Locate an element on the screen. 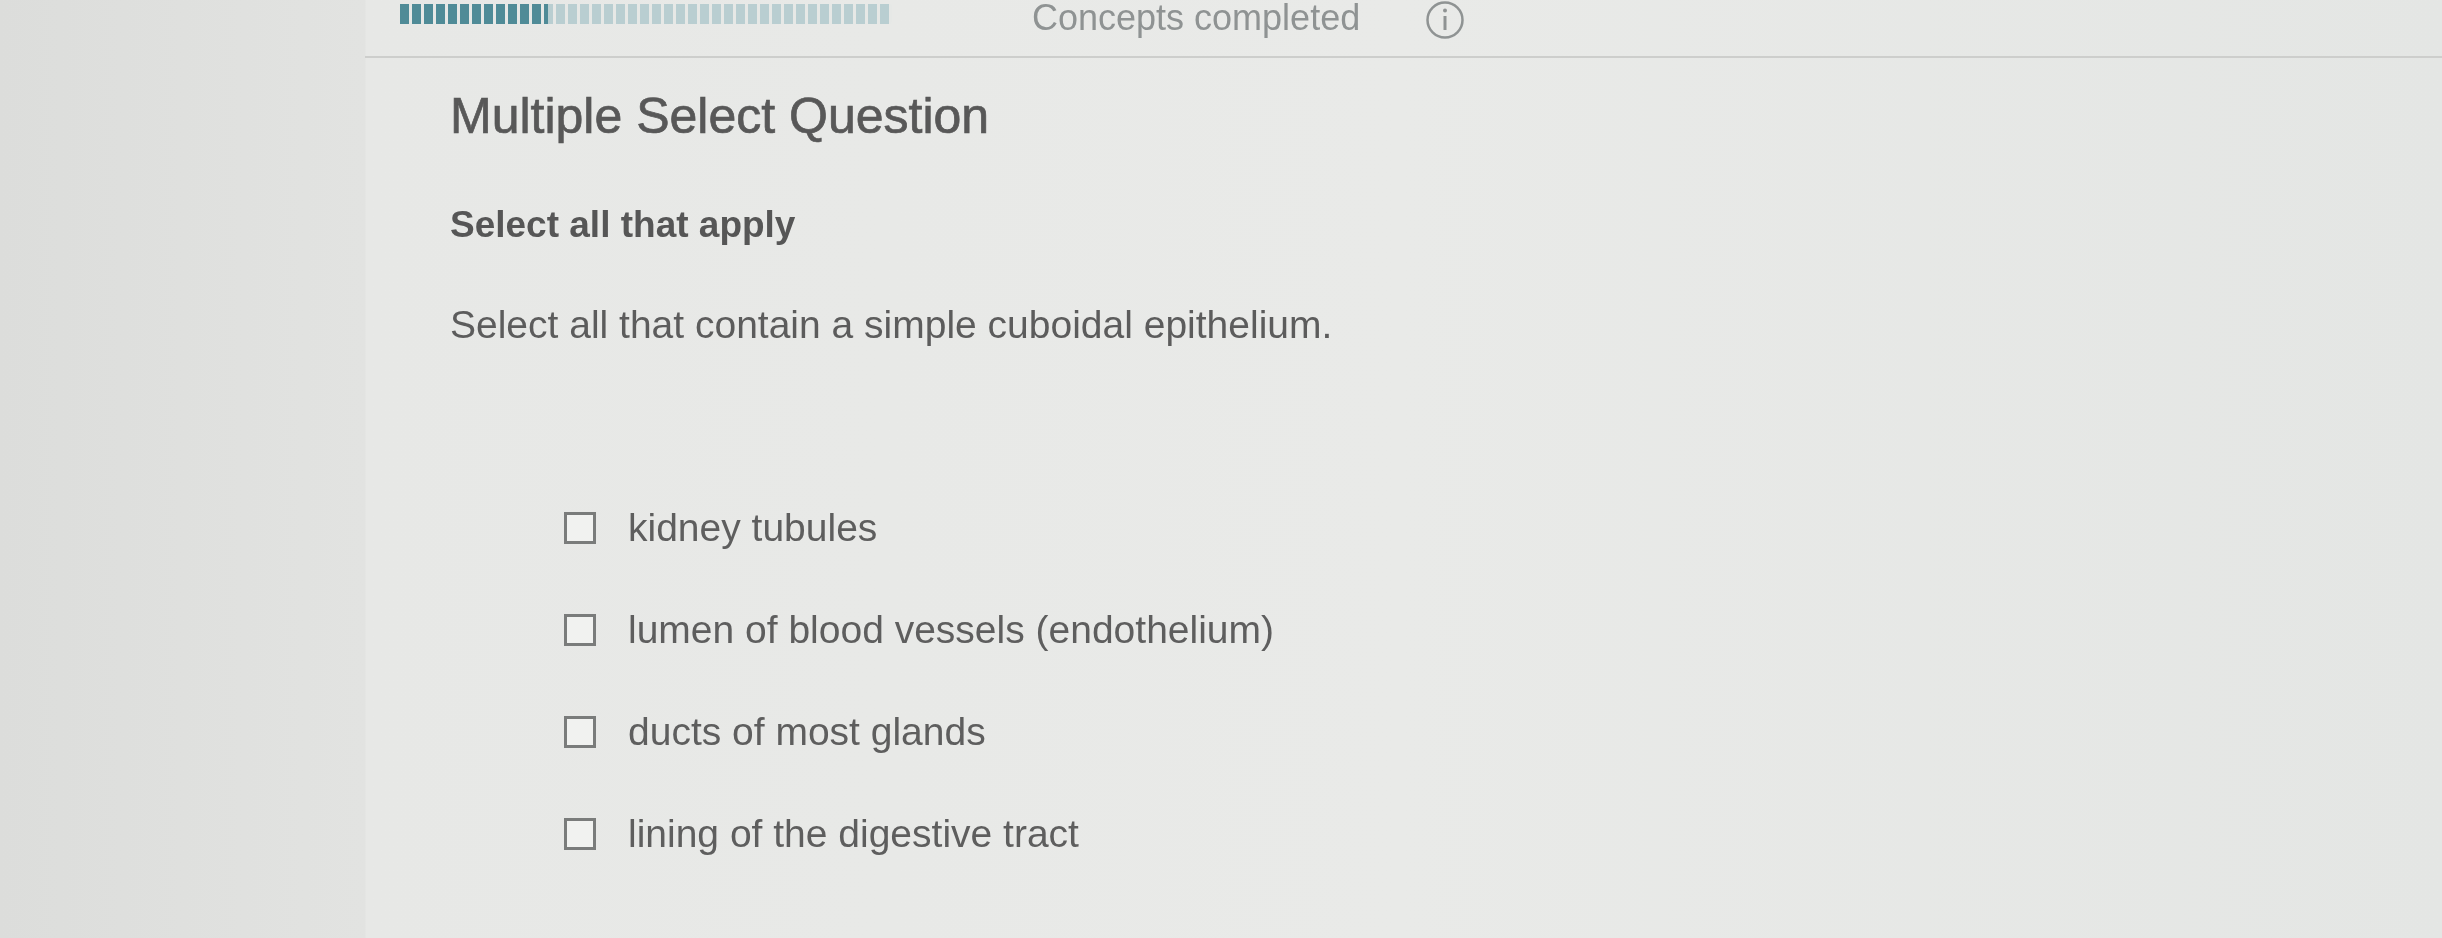  progress-label: Concepts completed is located at coordinates (1196, 18).